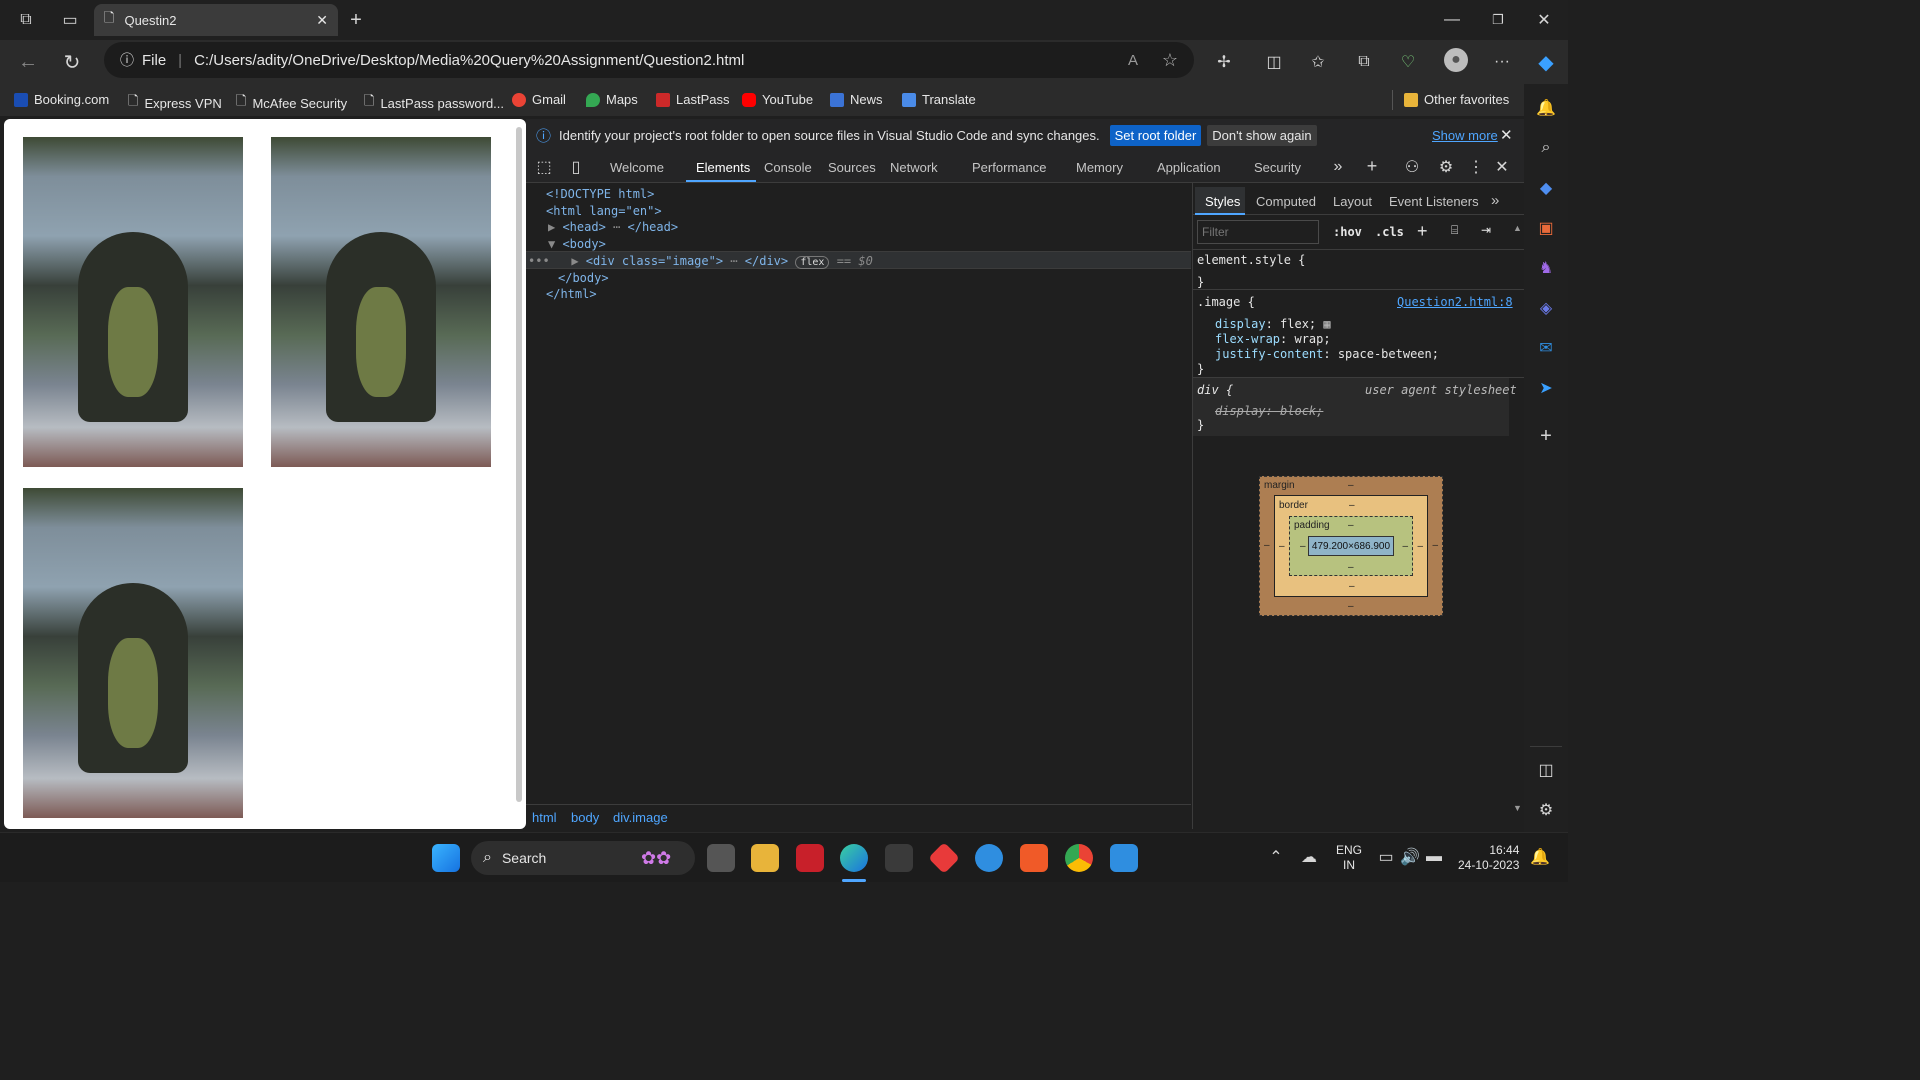 Image resolution: width=1920 pixels, height=1080 pixels. Describe the element at coordinates (26, 20) in the screenshot. I see `workspaces-icon: ⧉` at that location.